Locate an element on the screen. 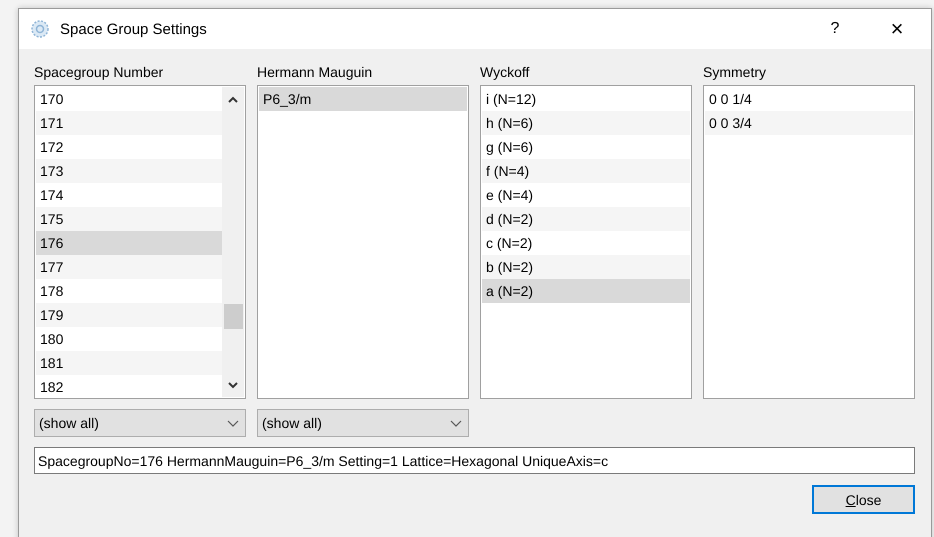  list-item: g (N=6) is located at coordinates (586, 147).